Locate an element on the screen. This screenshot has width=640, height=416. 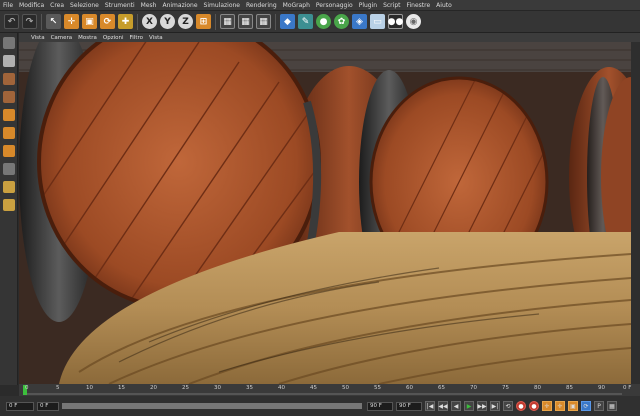
render-settings-icon: ▦ is located at coordinates (263, 21).